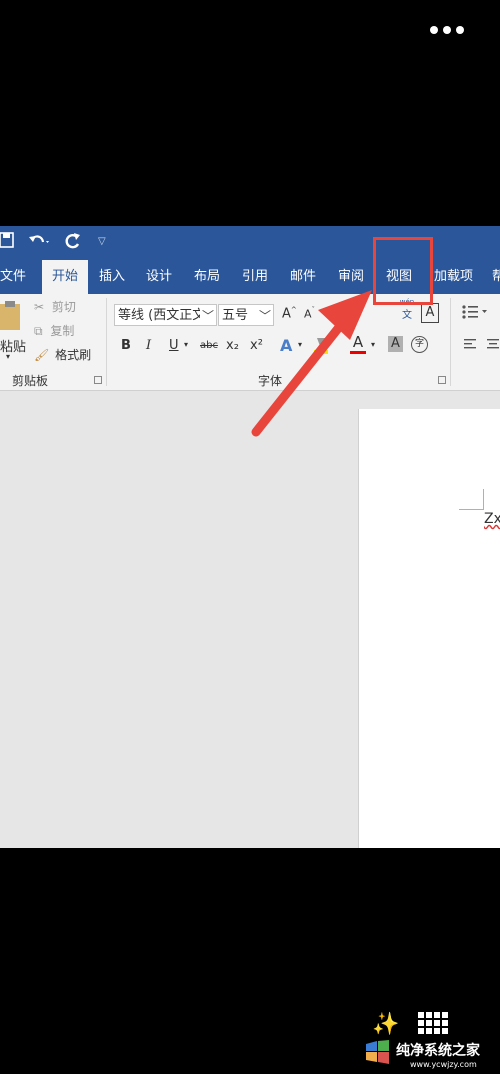  I want to click on scissors-icon: ✂, so click(39, 307).